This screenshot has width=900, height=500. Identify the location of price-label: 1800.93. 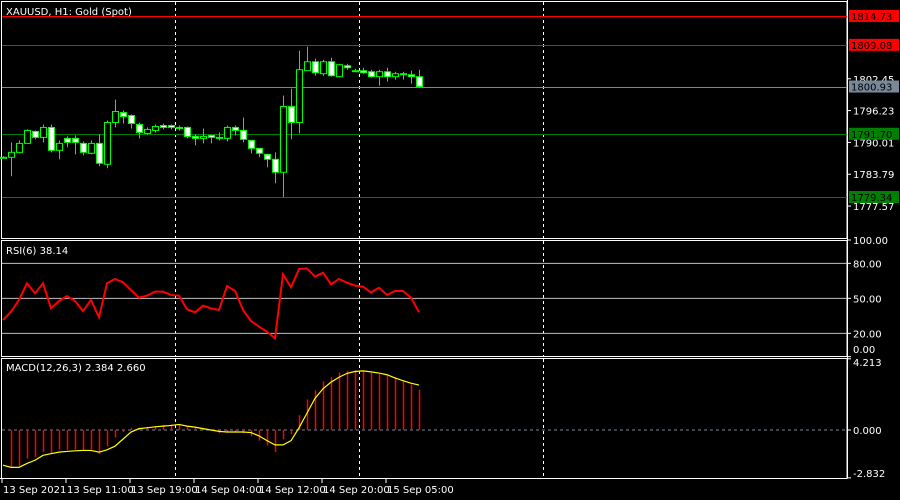
(871, 88).